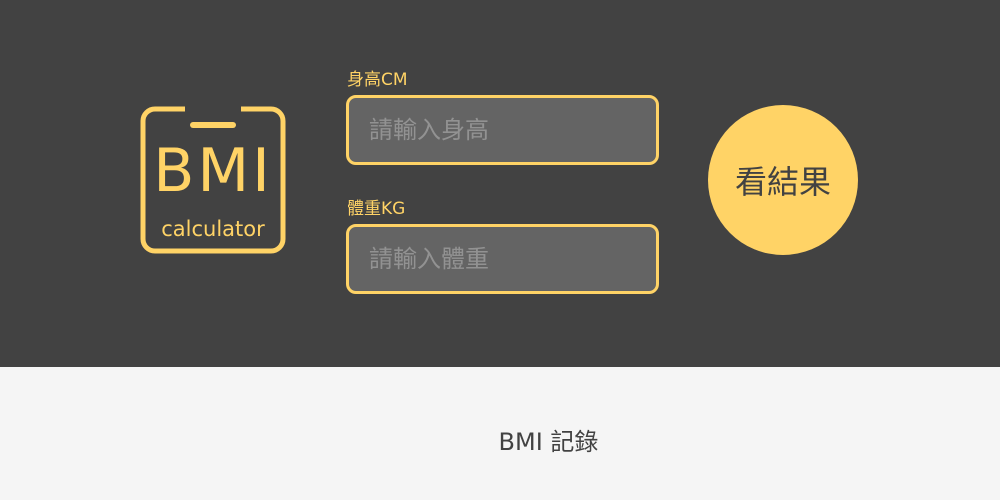  Describe the element at coordinates (783, 180) in the screenshot. I see `see-result-button: 看結果` at that location.